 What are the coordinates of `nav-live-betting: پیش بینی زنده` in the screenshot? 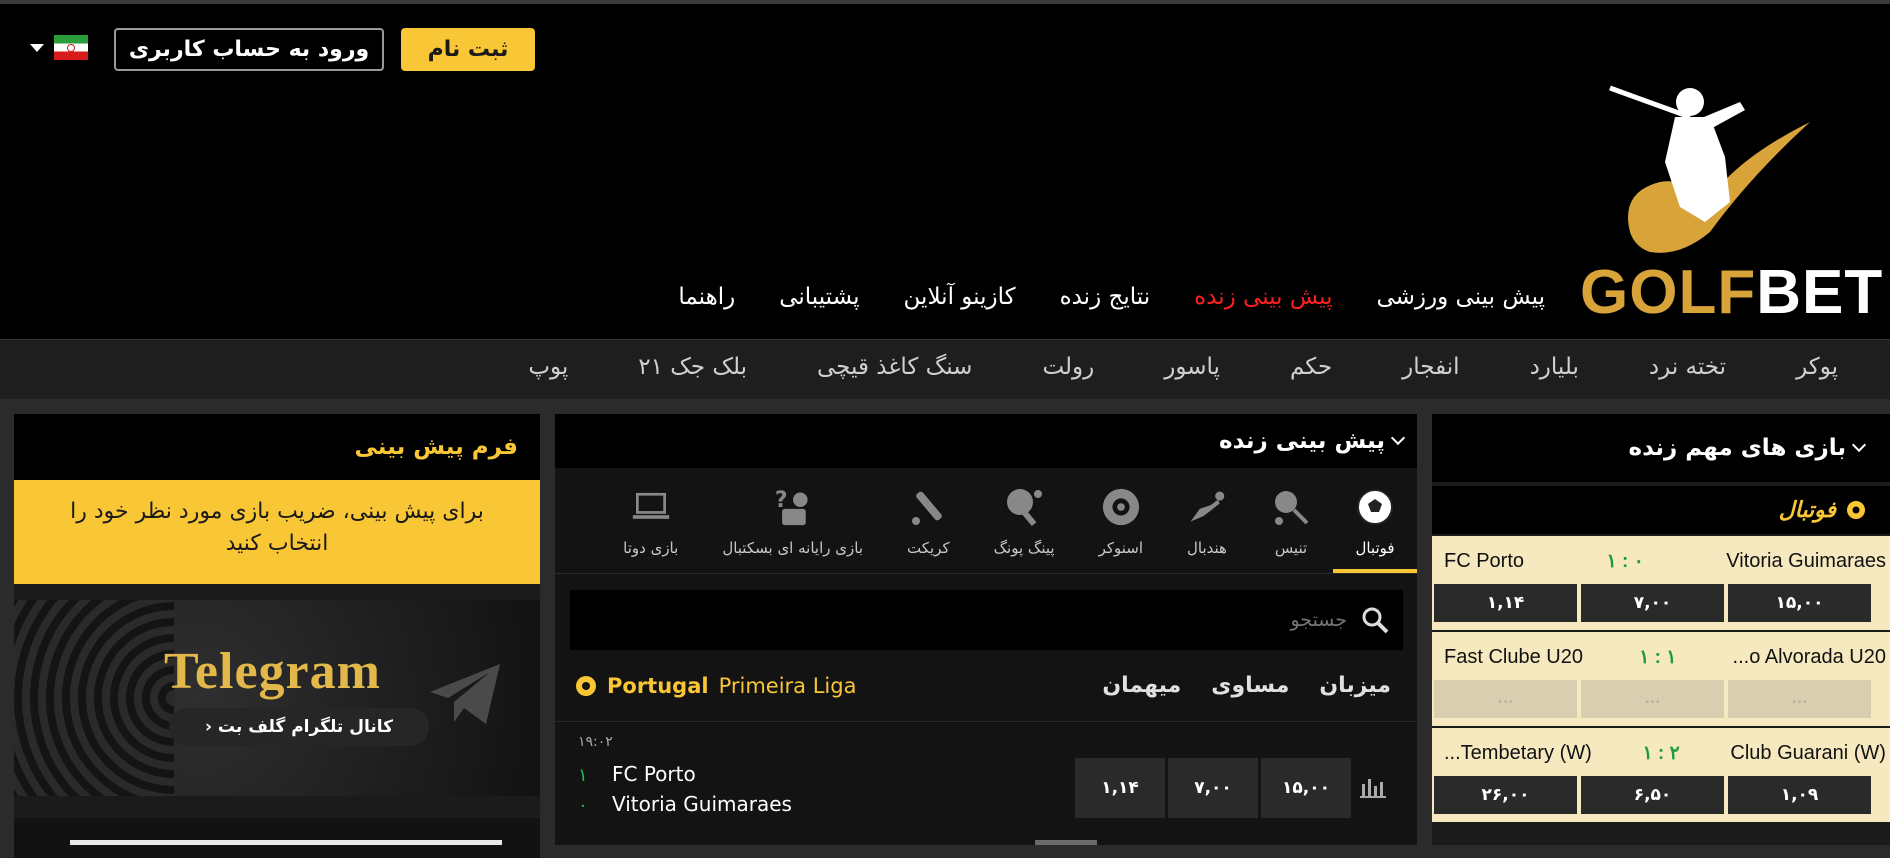 It's located at (1263, 297).